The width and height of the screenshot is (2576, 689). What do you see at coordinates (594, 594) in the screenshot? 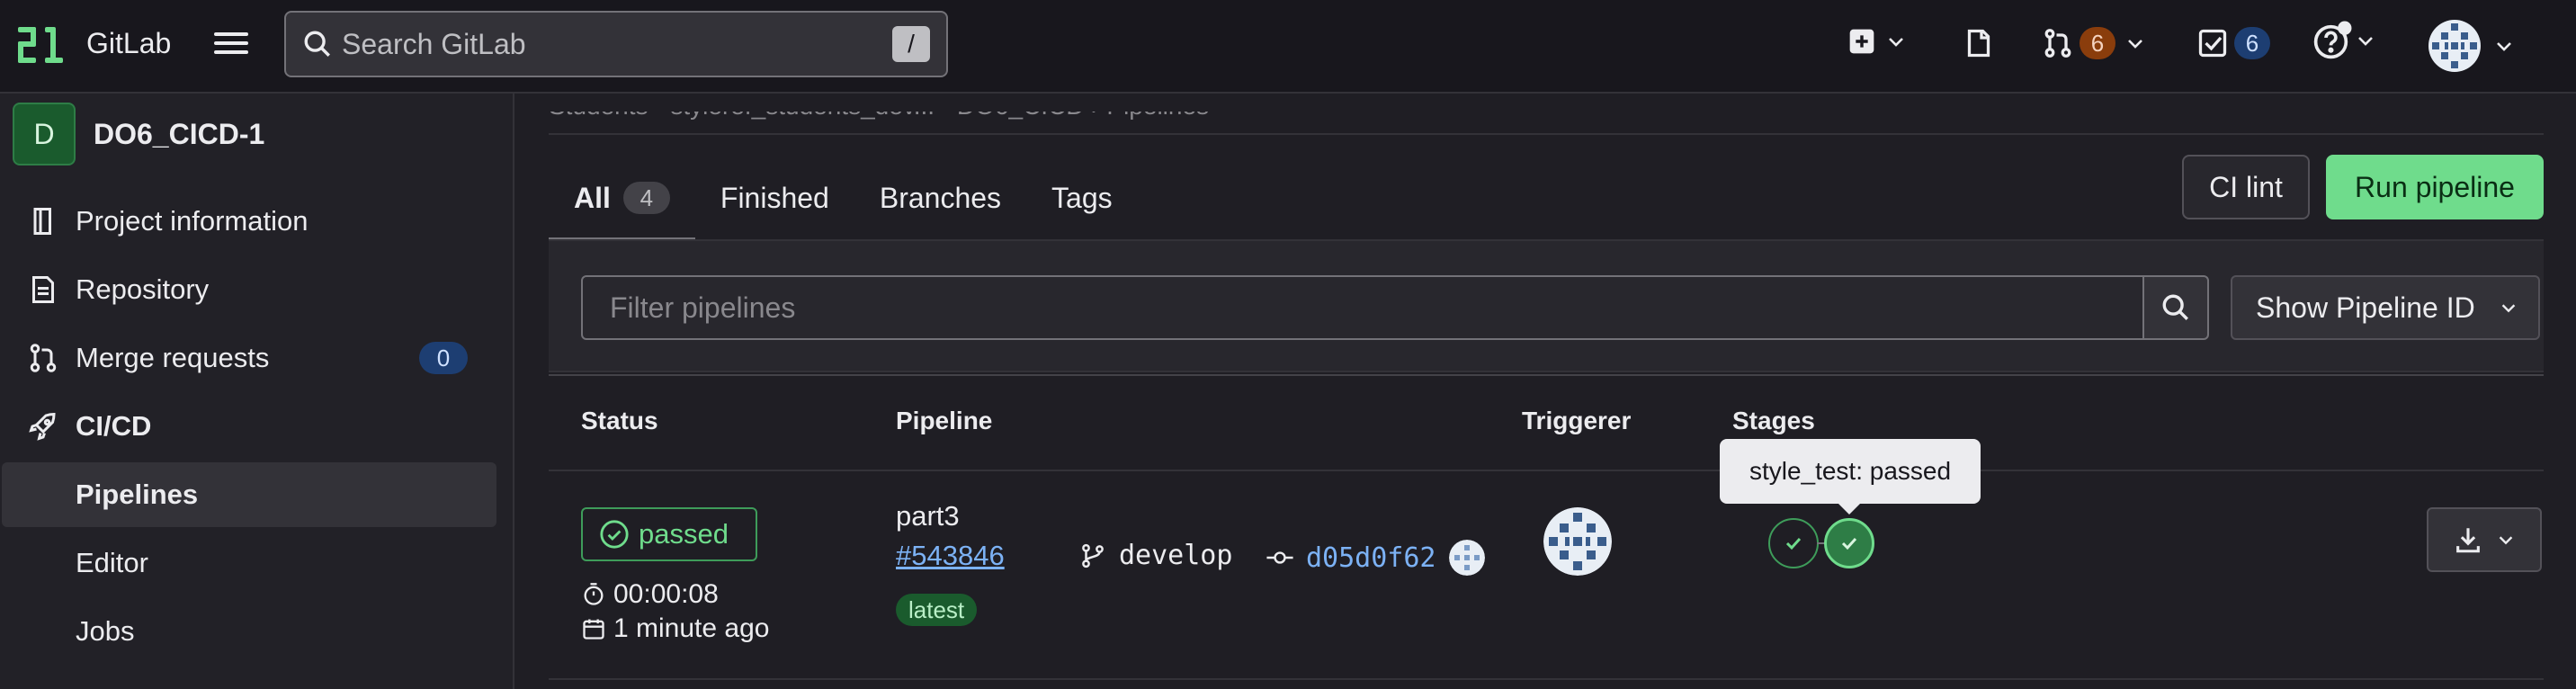
I see `timer-icon` at bounding box center [594, 594].